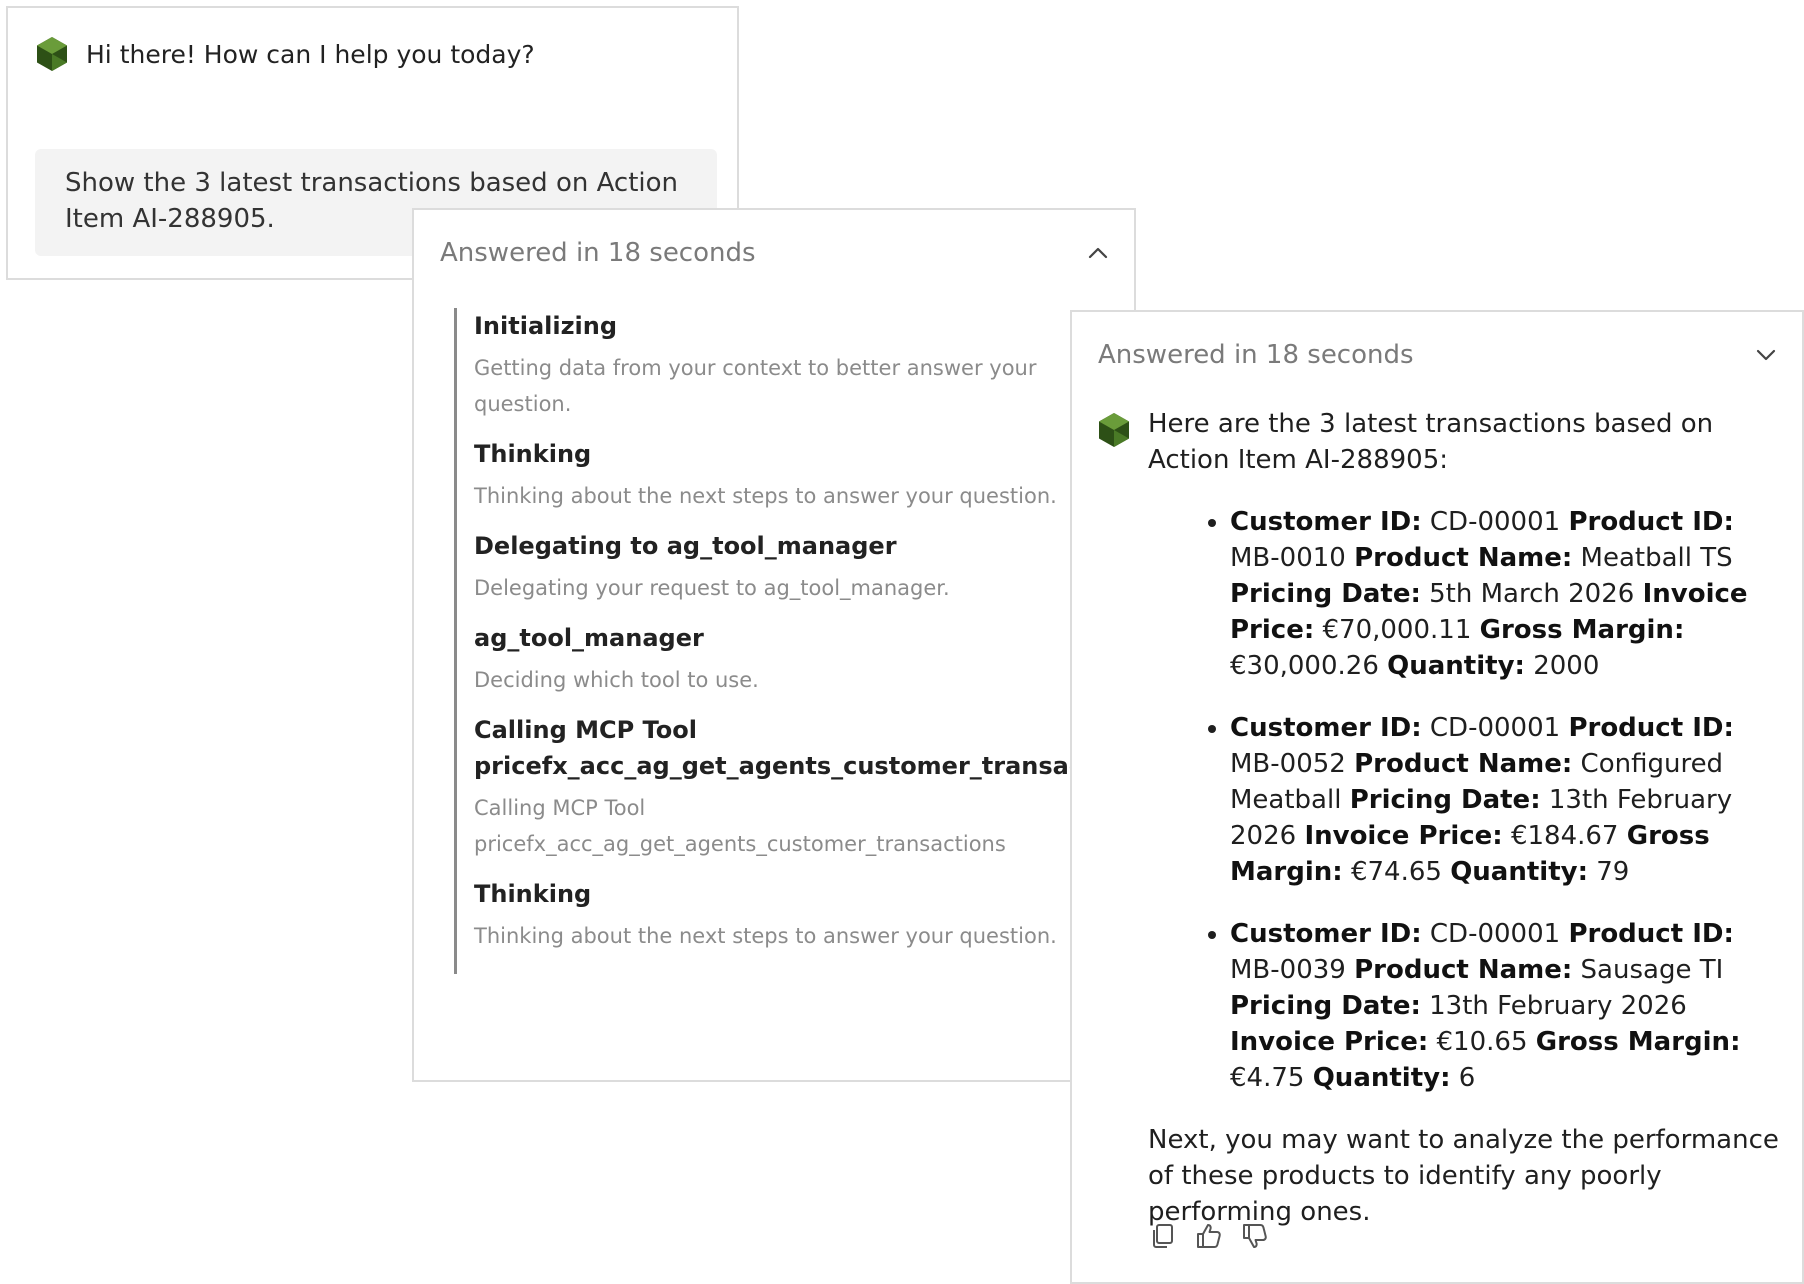  I want to click on field-value: €4.75, so click(1267, 1078).